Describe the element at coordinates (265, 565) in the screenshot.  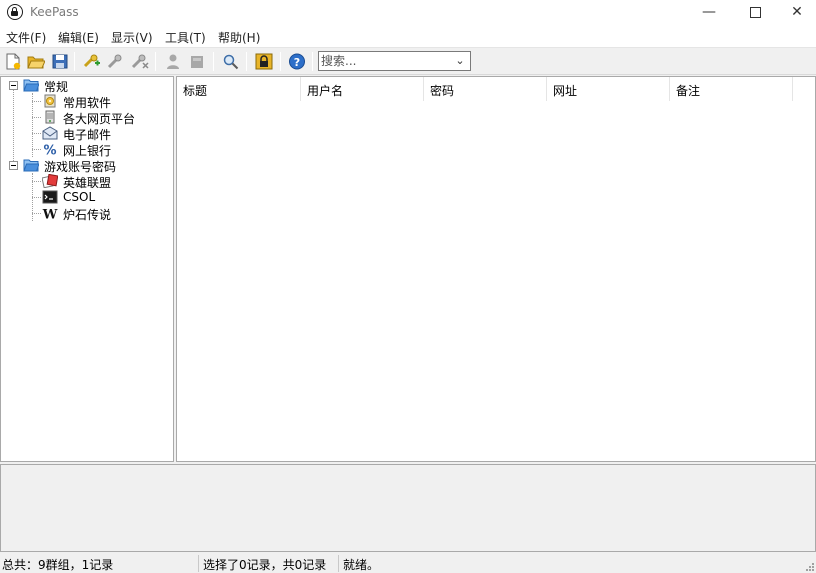
I see `status-selected: 选择了0记录，共0记录` at that location.